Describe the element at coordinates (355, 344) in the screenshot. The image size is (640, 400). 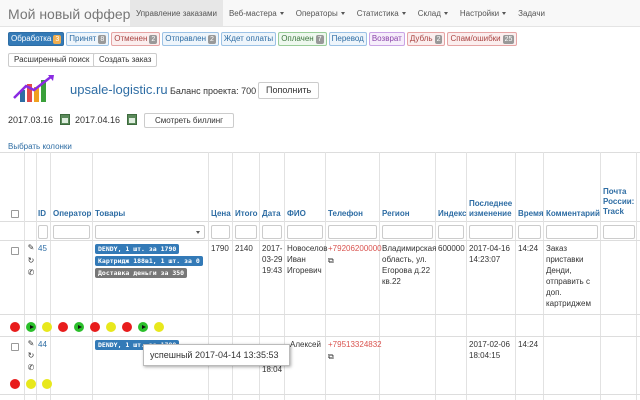
I see `phone-value: +79513324832` at that location.